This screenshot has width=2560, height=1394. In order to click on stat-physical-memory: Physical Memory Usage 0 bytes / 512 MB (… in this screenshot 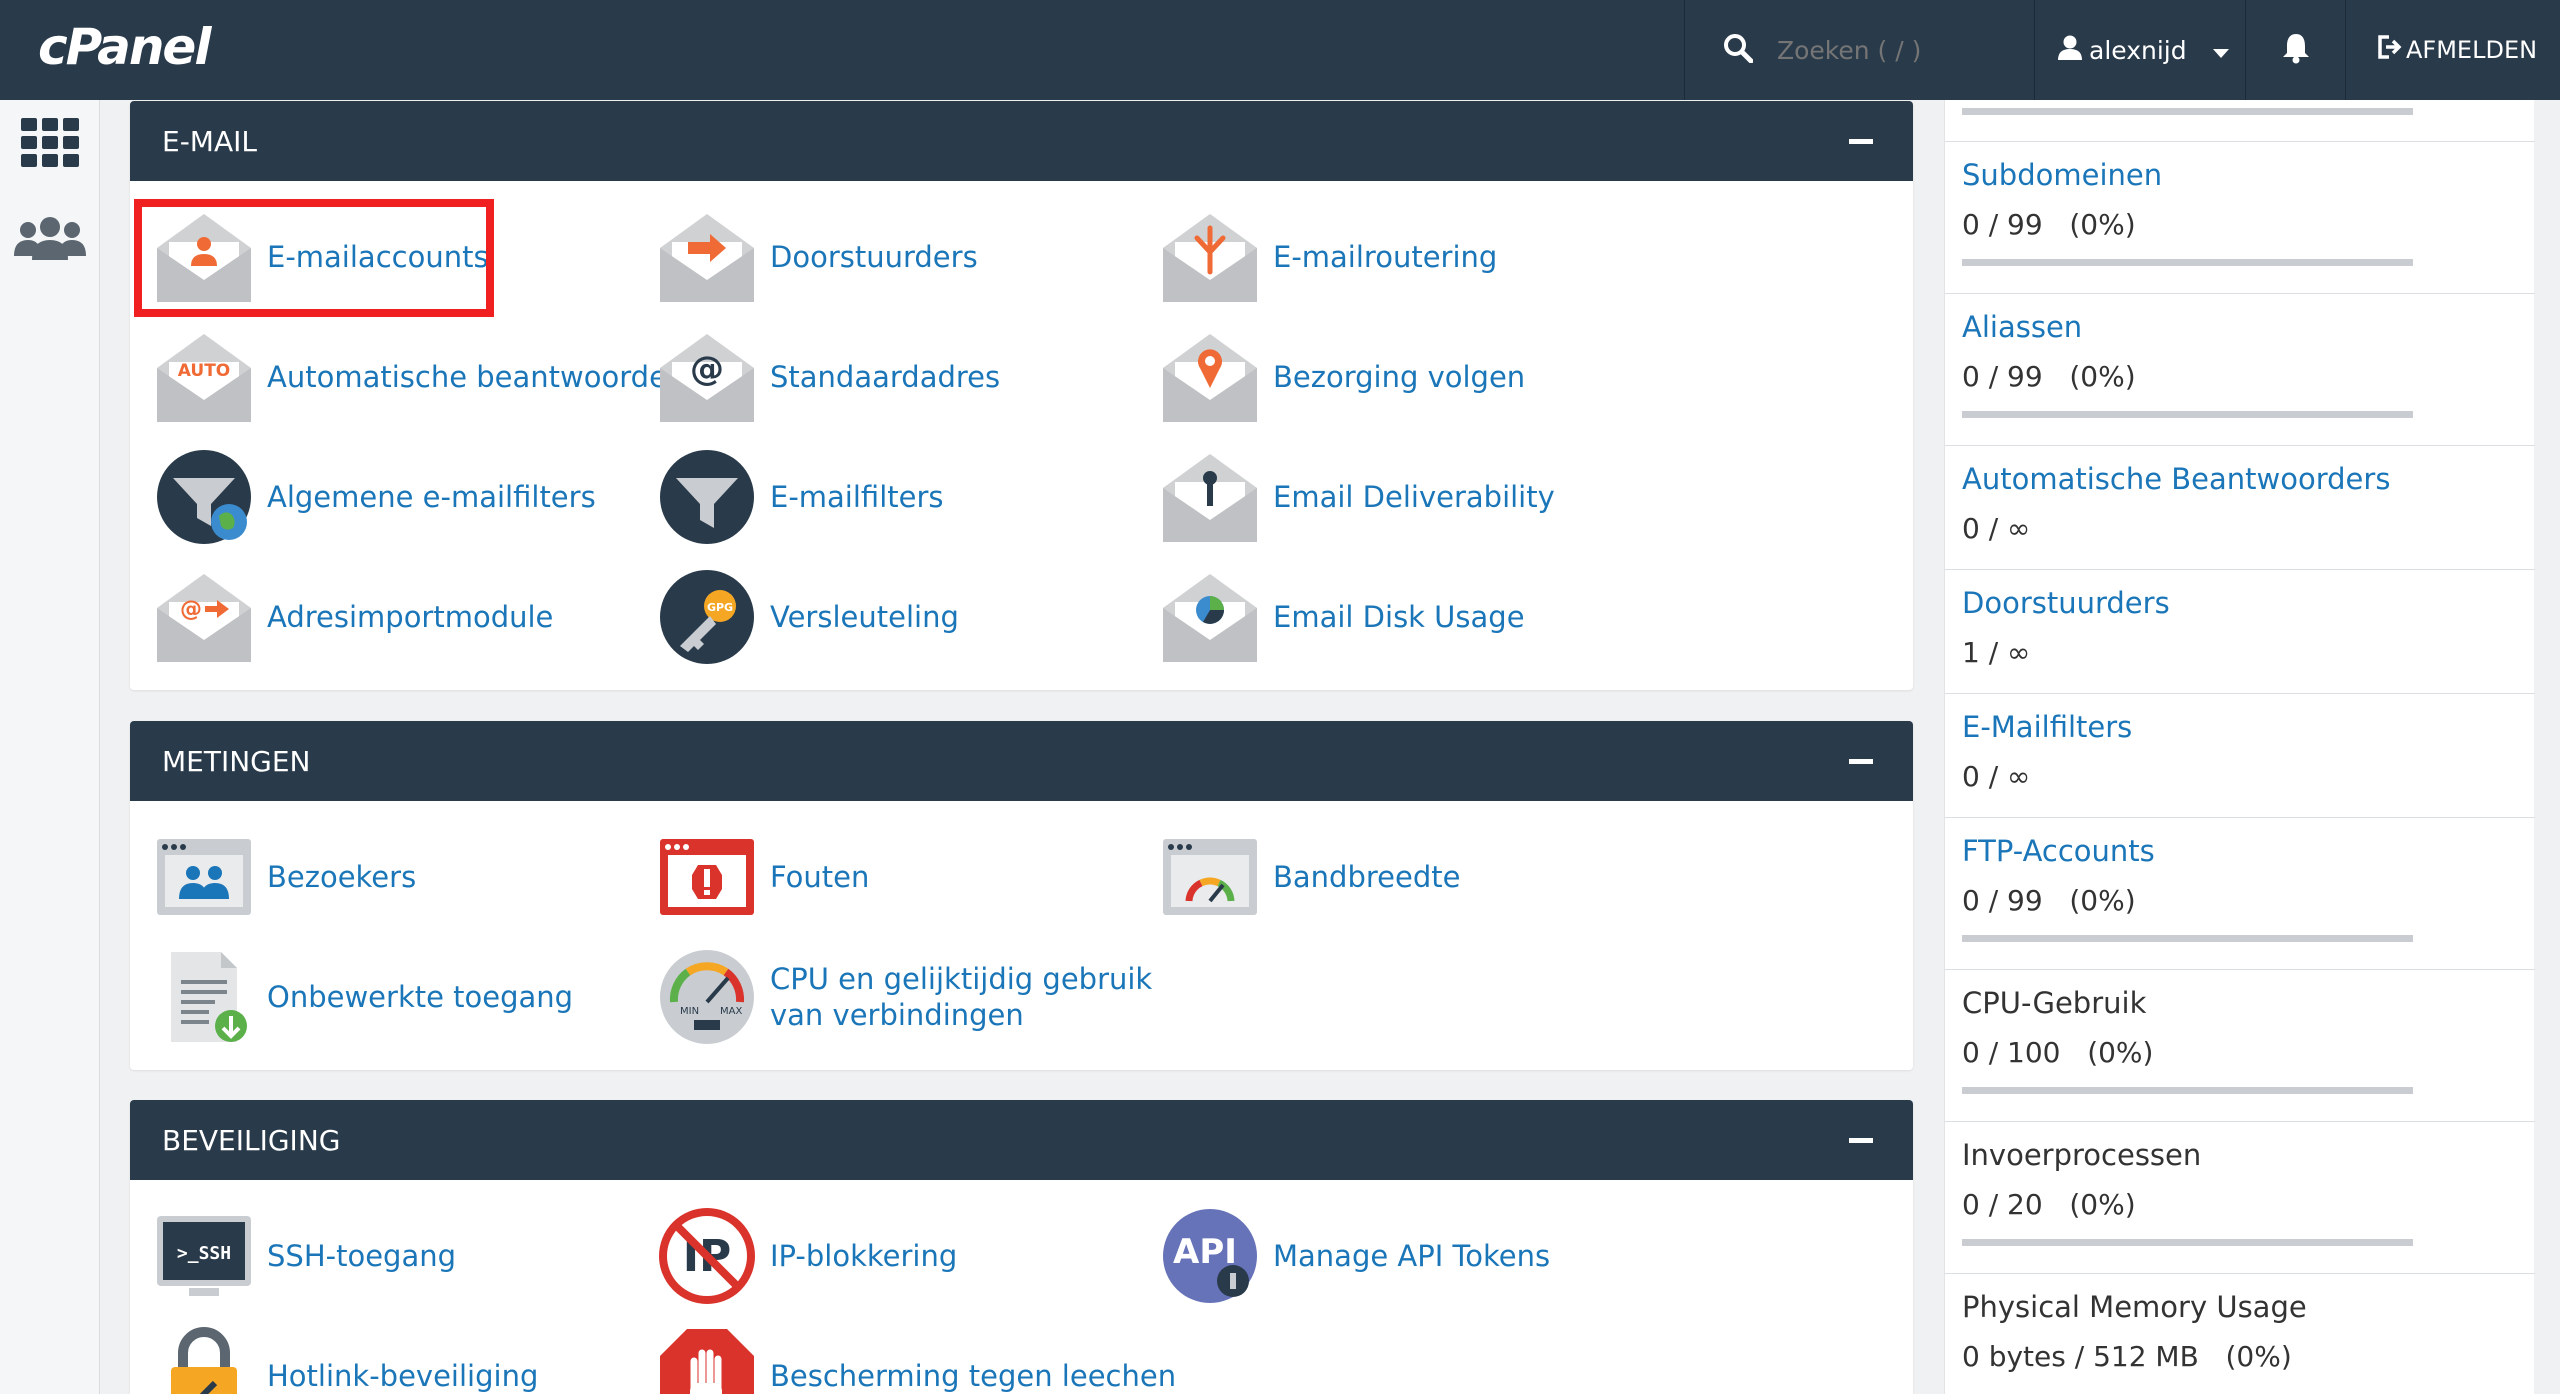, I will do `click(2240, 1334)`.